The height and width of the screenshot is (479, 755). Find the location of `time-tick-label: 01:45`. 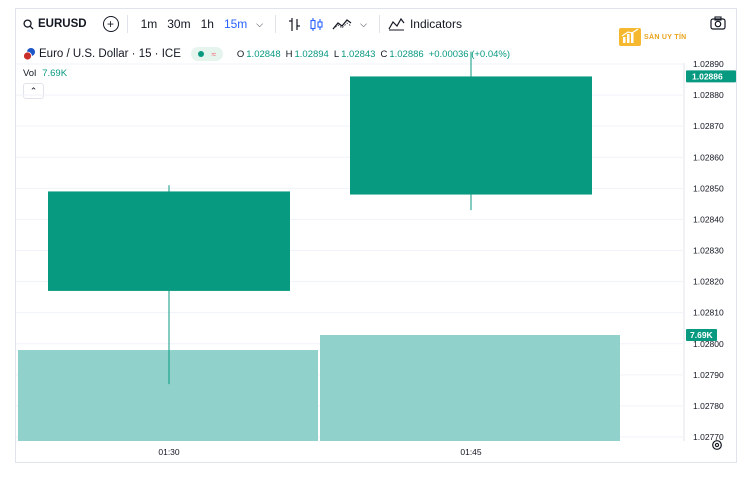

time-tick-label: 01:45 is located at coordinates (471, 452).